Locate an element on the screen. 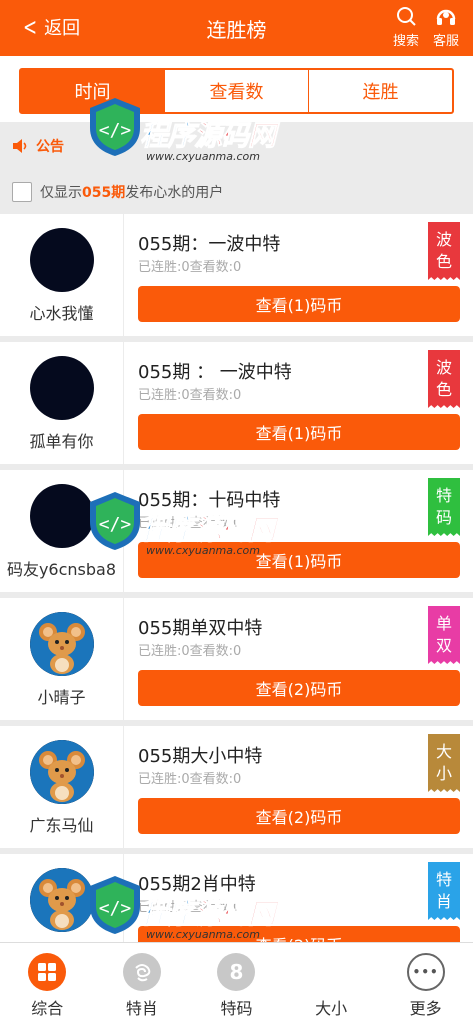 Image resolution: width=473 pixels, height=1024 pixels. number-8-icon: 8 is located at coordinates (236, 972).